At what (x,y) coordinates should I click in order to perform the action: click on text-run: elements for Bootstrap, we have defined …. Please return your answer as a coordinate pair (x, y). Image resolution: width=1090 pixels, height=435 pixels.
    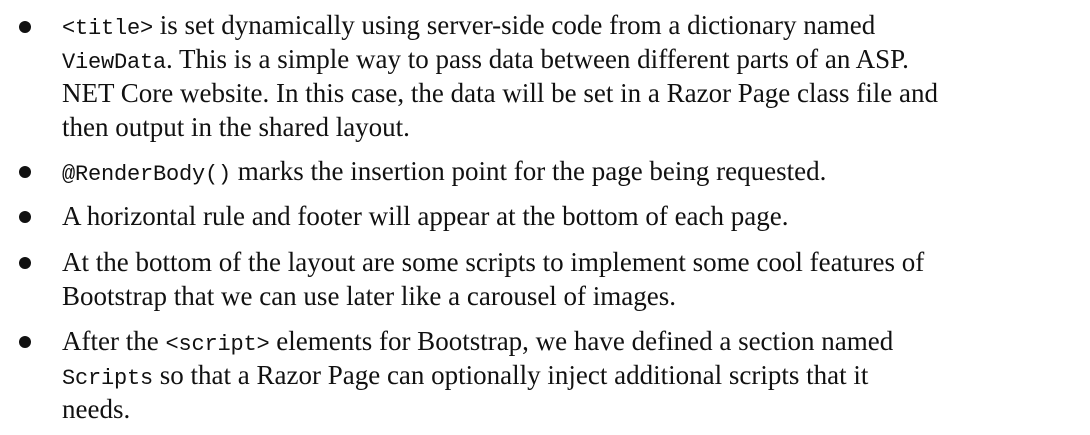
    Looking at the image, I should click on (581, 341).